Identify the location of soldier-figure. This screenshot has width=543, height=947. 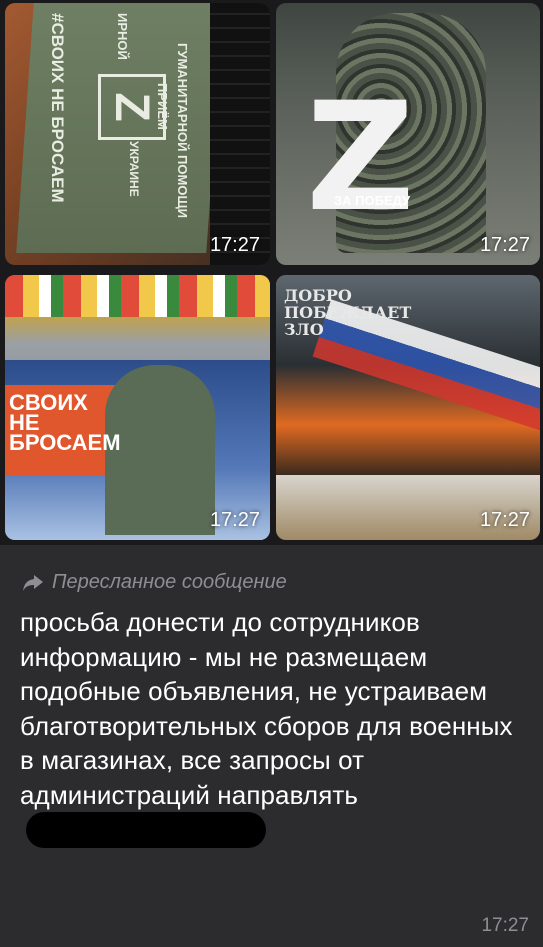
(160, 450).